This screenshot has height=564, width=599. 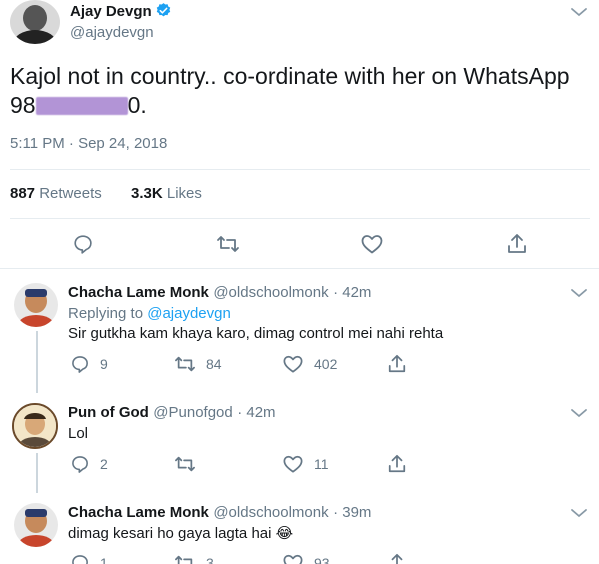 What do you see at coordinates (111, 11) in the screenshot?
I see `author-display-name: Ajay Devgn` at bounding box center [111, 11].